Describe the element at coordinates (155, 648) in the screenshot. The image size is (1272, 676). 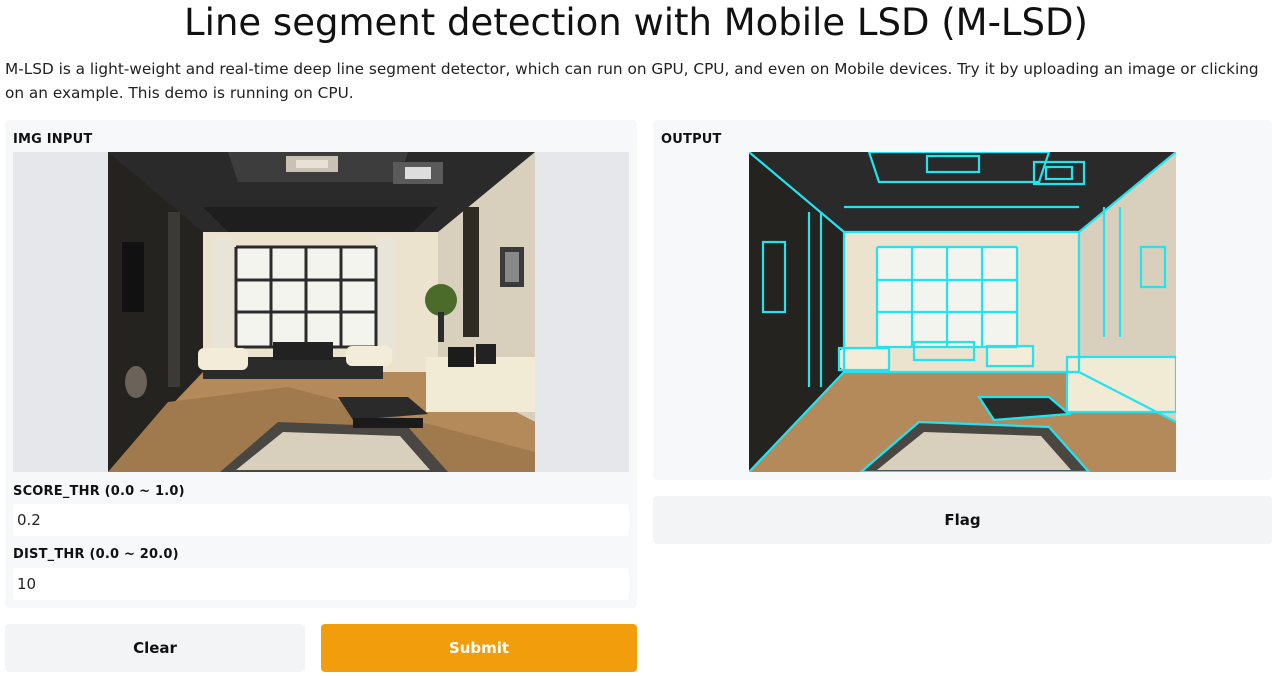
I see `clear-button: Clear` at that location.